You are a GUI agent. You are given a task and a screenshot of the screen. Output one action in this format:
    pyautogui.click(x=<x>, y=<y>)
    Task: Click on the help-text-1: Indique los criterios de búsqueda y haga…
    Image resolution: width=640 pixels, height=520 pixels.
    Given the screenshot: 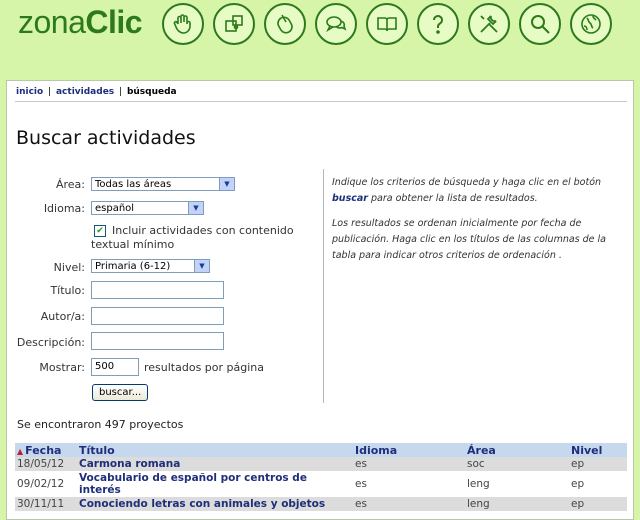 What is the action you would take?
    pyautogui.click(x=480, y=191)
    